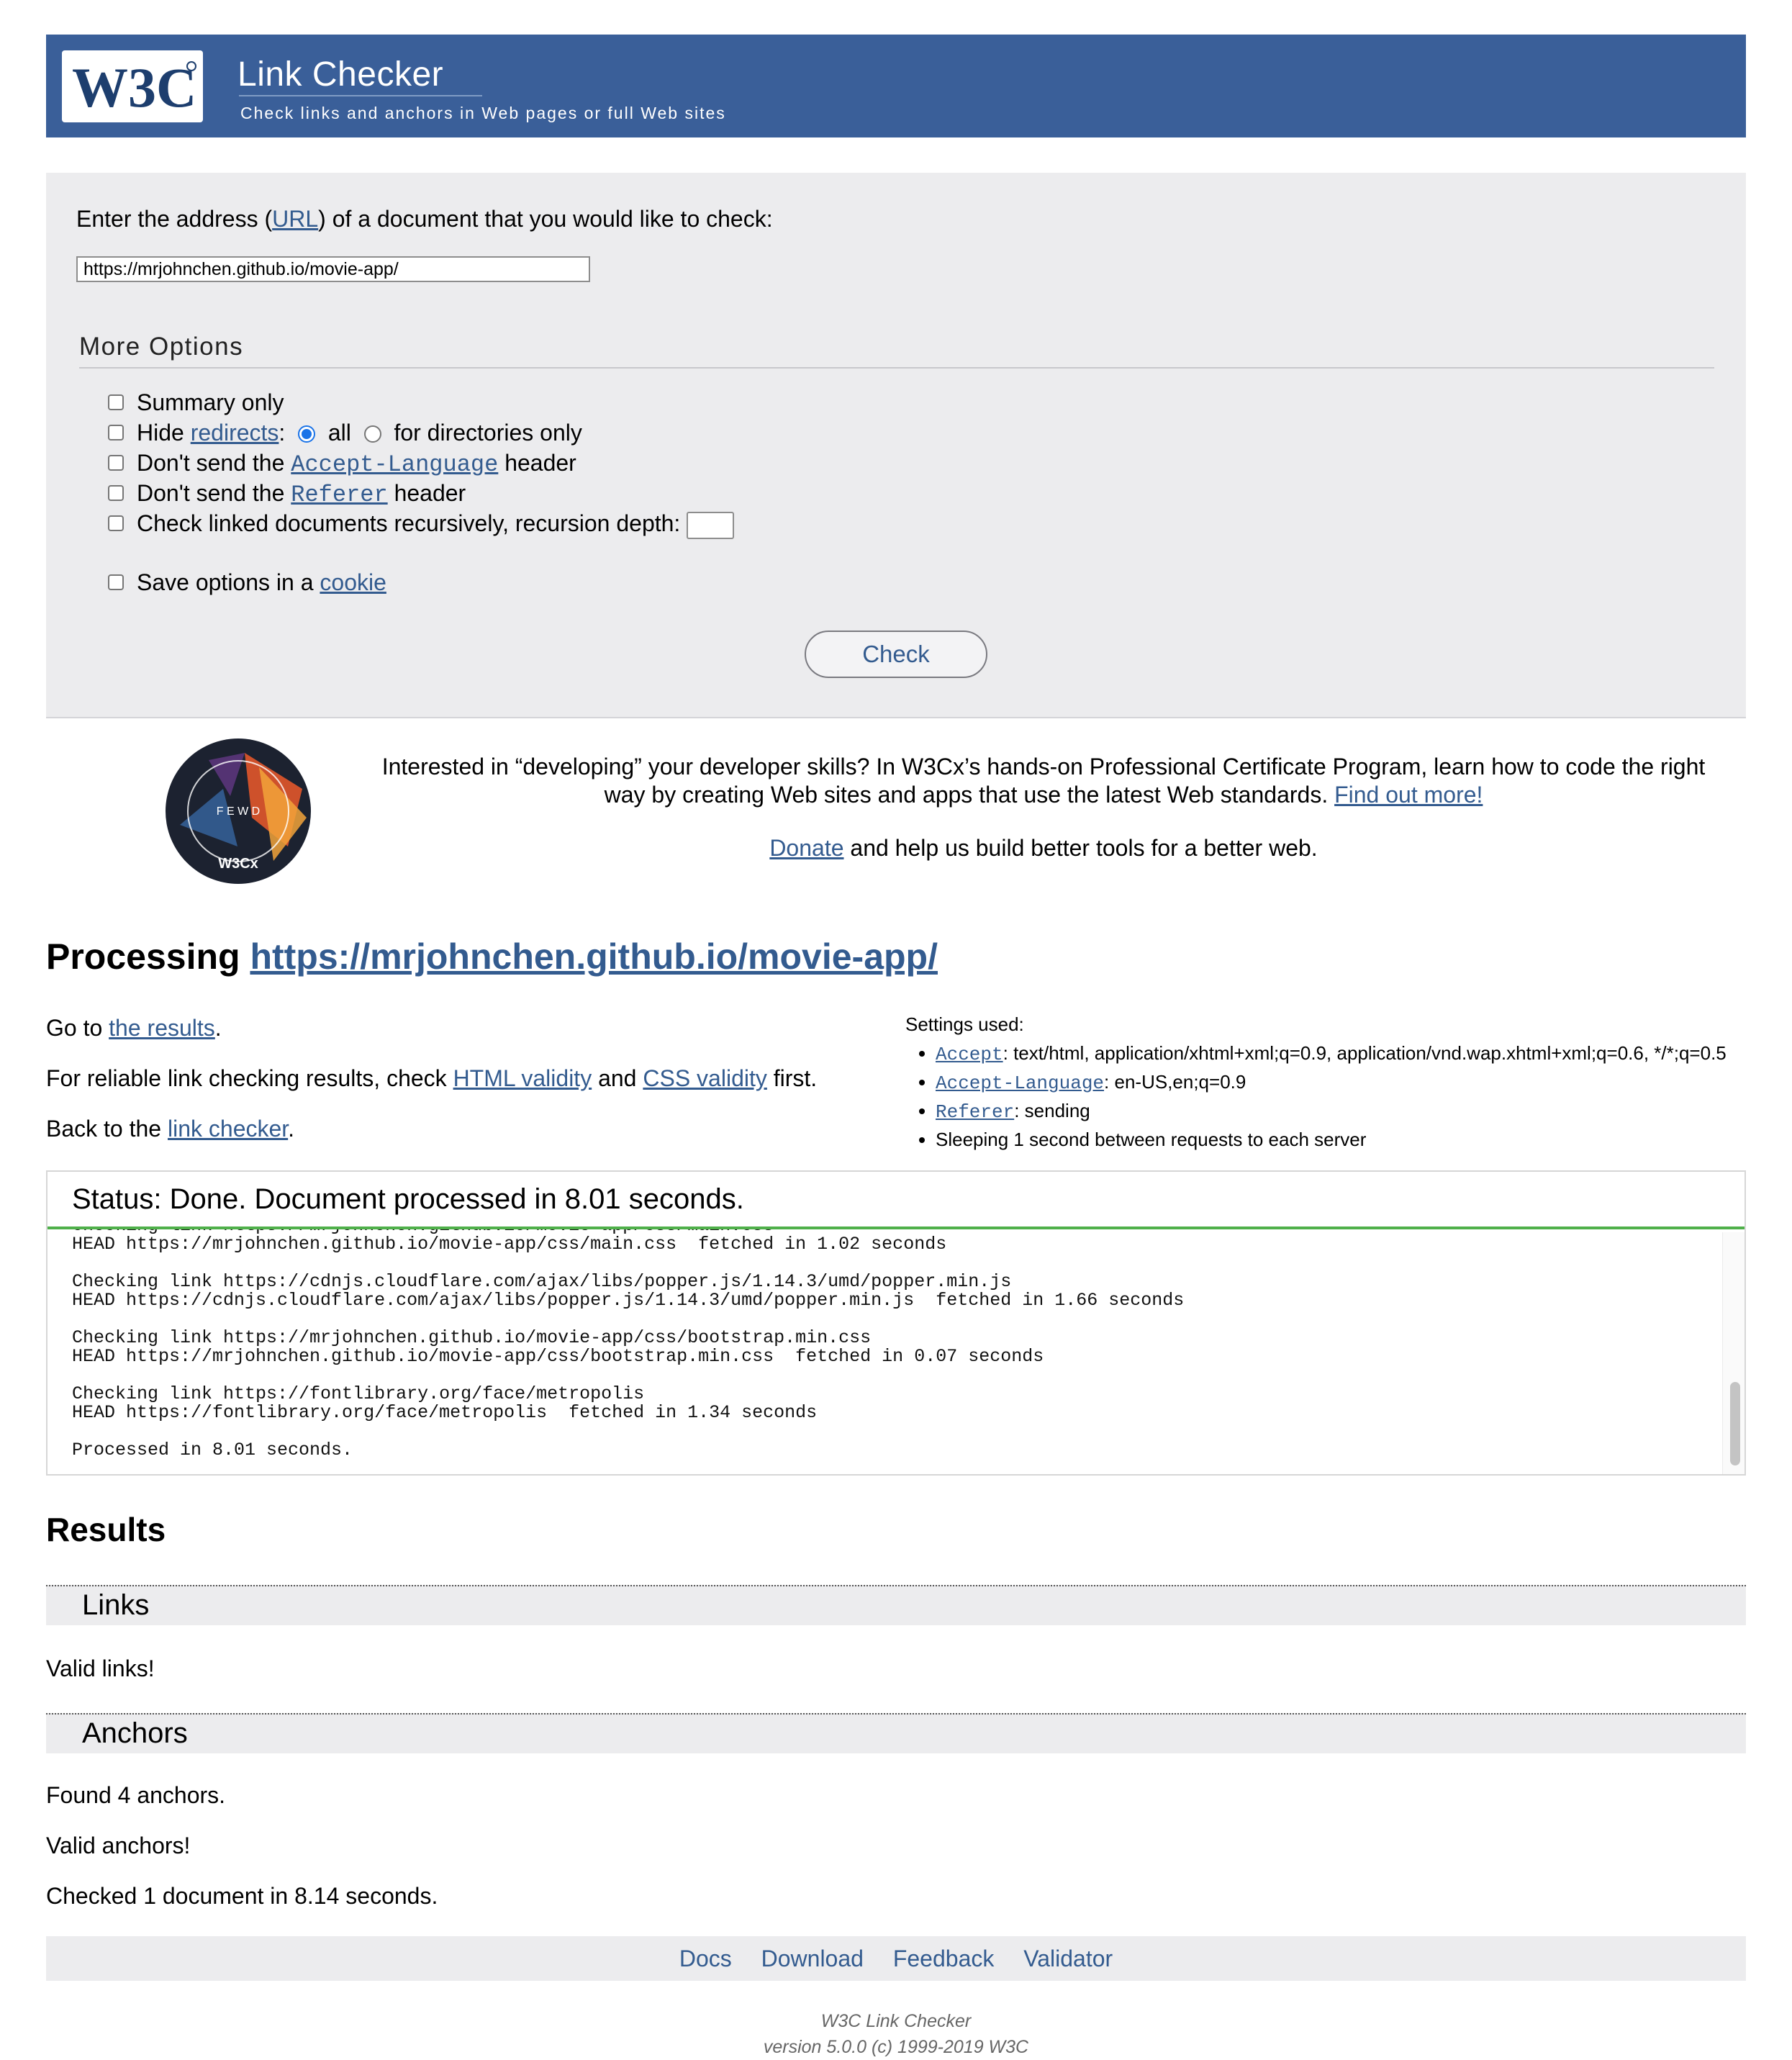 The image size is (1792, 2060). Describe the element at coordinates (360, 95) in the screenshot. I see `title-divider` at that location.